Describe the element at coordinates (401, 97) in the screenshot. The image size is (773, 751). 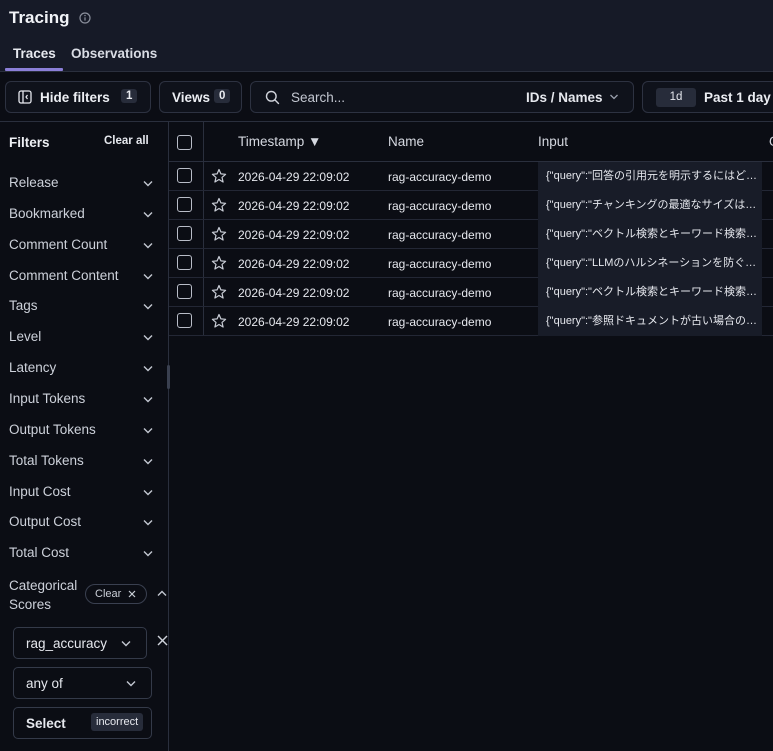
I see `search-input` at that location.